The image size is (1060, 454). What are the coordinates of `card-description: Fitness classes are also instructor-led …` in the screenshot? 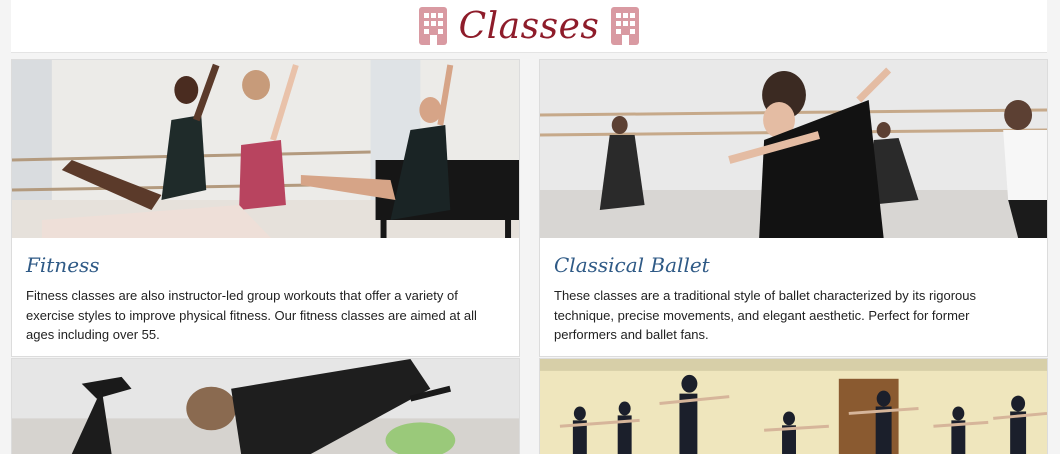 It's located at (251, 315).